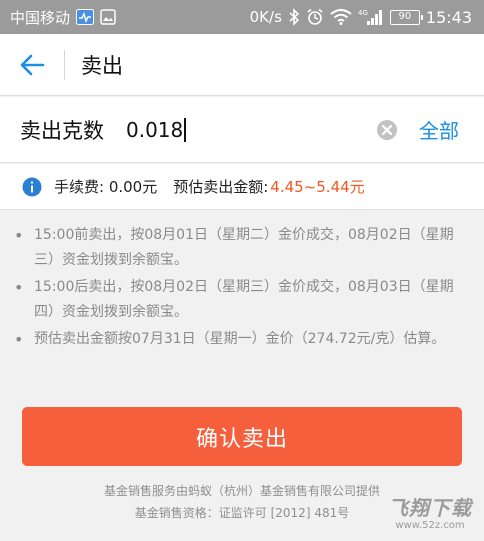  What do you see at coordinates (221, 187) in the screenshot?
I see `estimate-label: 预估卖出金额:` at bounding box center [221, 187].